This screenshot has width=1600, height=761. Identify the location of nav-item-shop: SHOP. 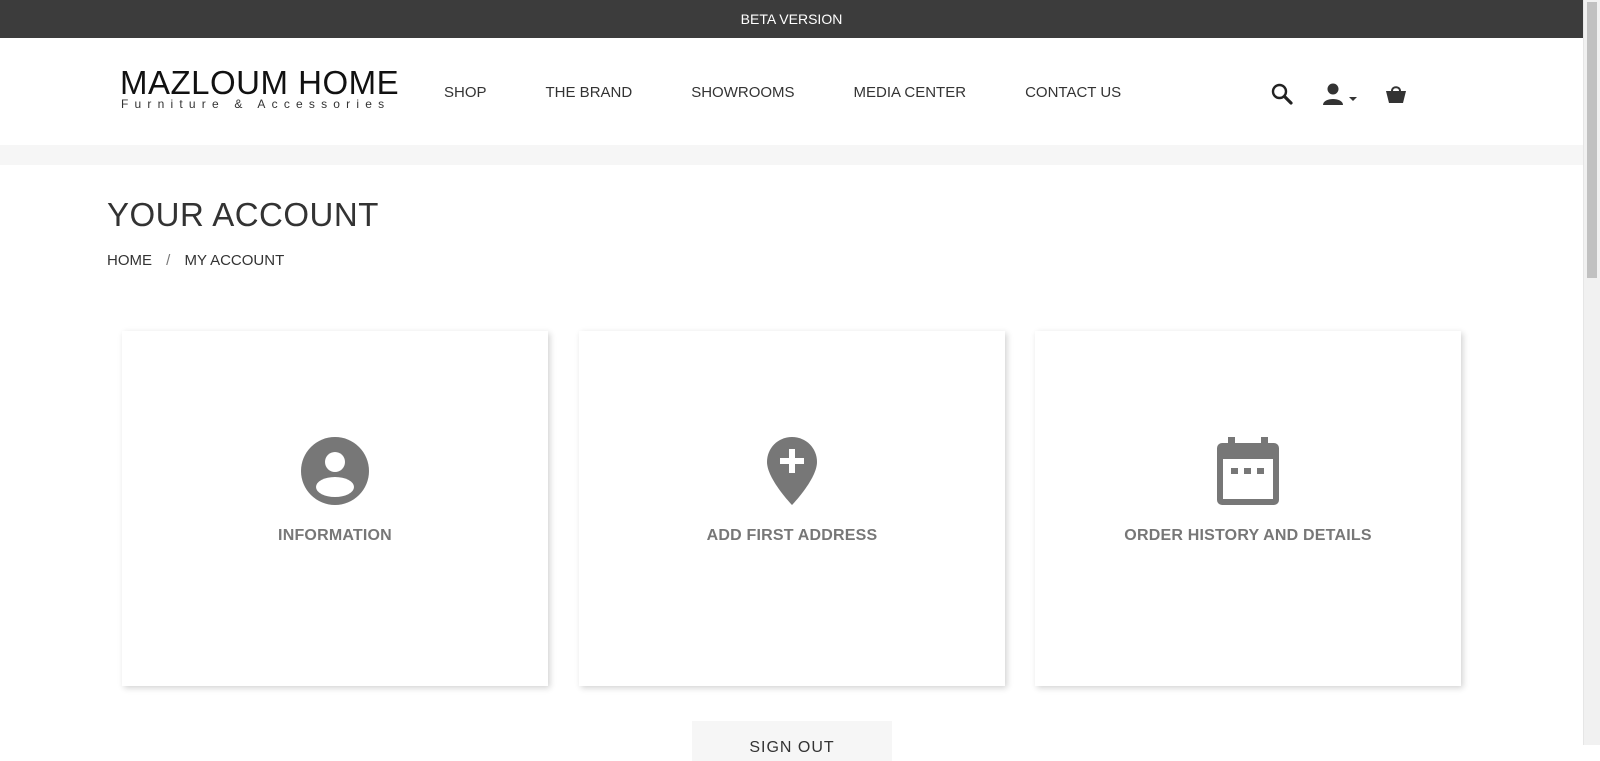
(465, 92).